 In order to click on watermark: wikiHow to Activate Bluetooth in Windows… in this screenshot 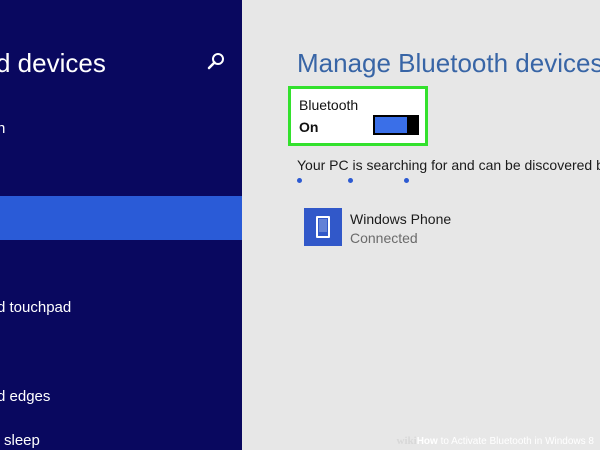, I will do `click(496, 441)`.